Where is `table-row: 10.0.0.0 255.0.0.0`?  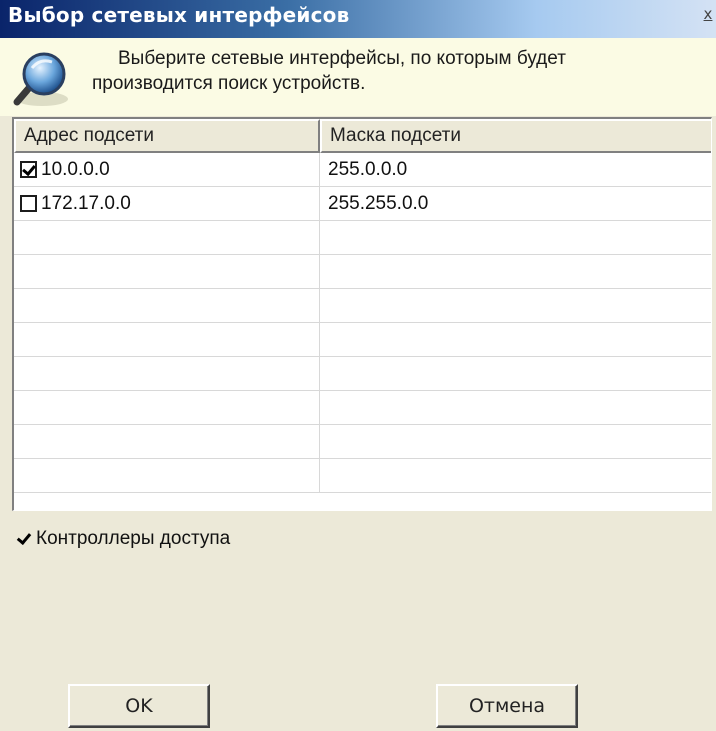 table-row: 10.0.0.0 255.0.0.0 is located at coordinates (362, 170).